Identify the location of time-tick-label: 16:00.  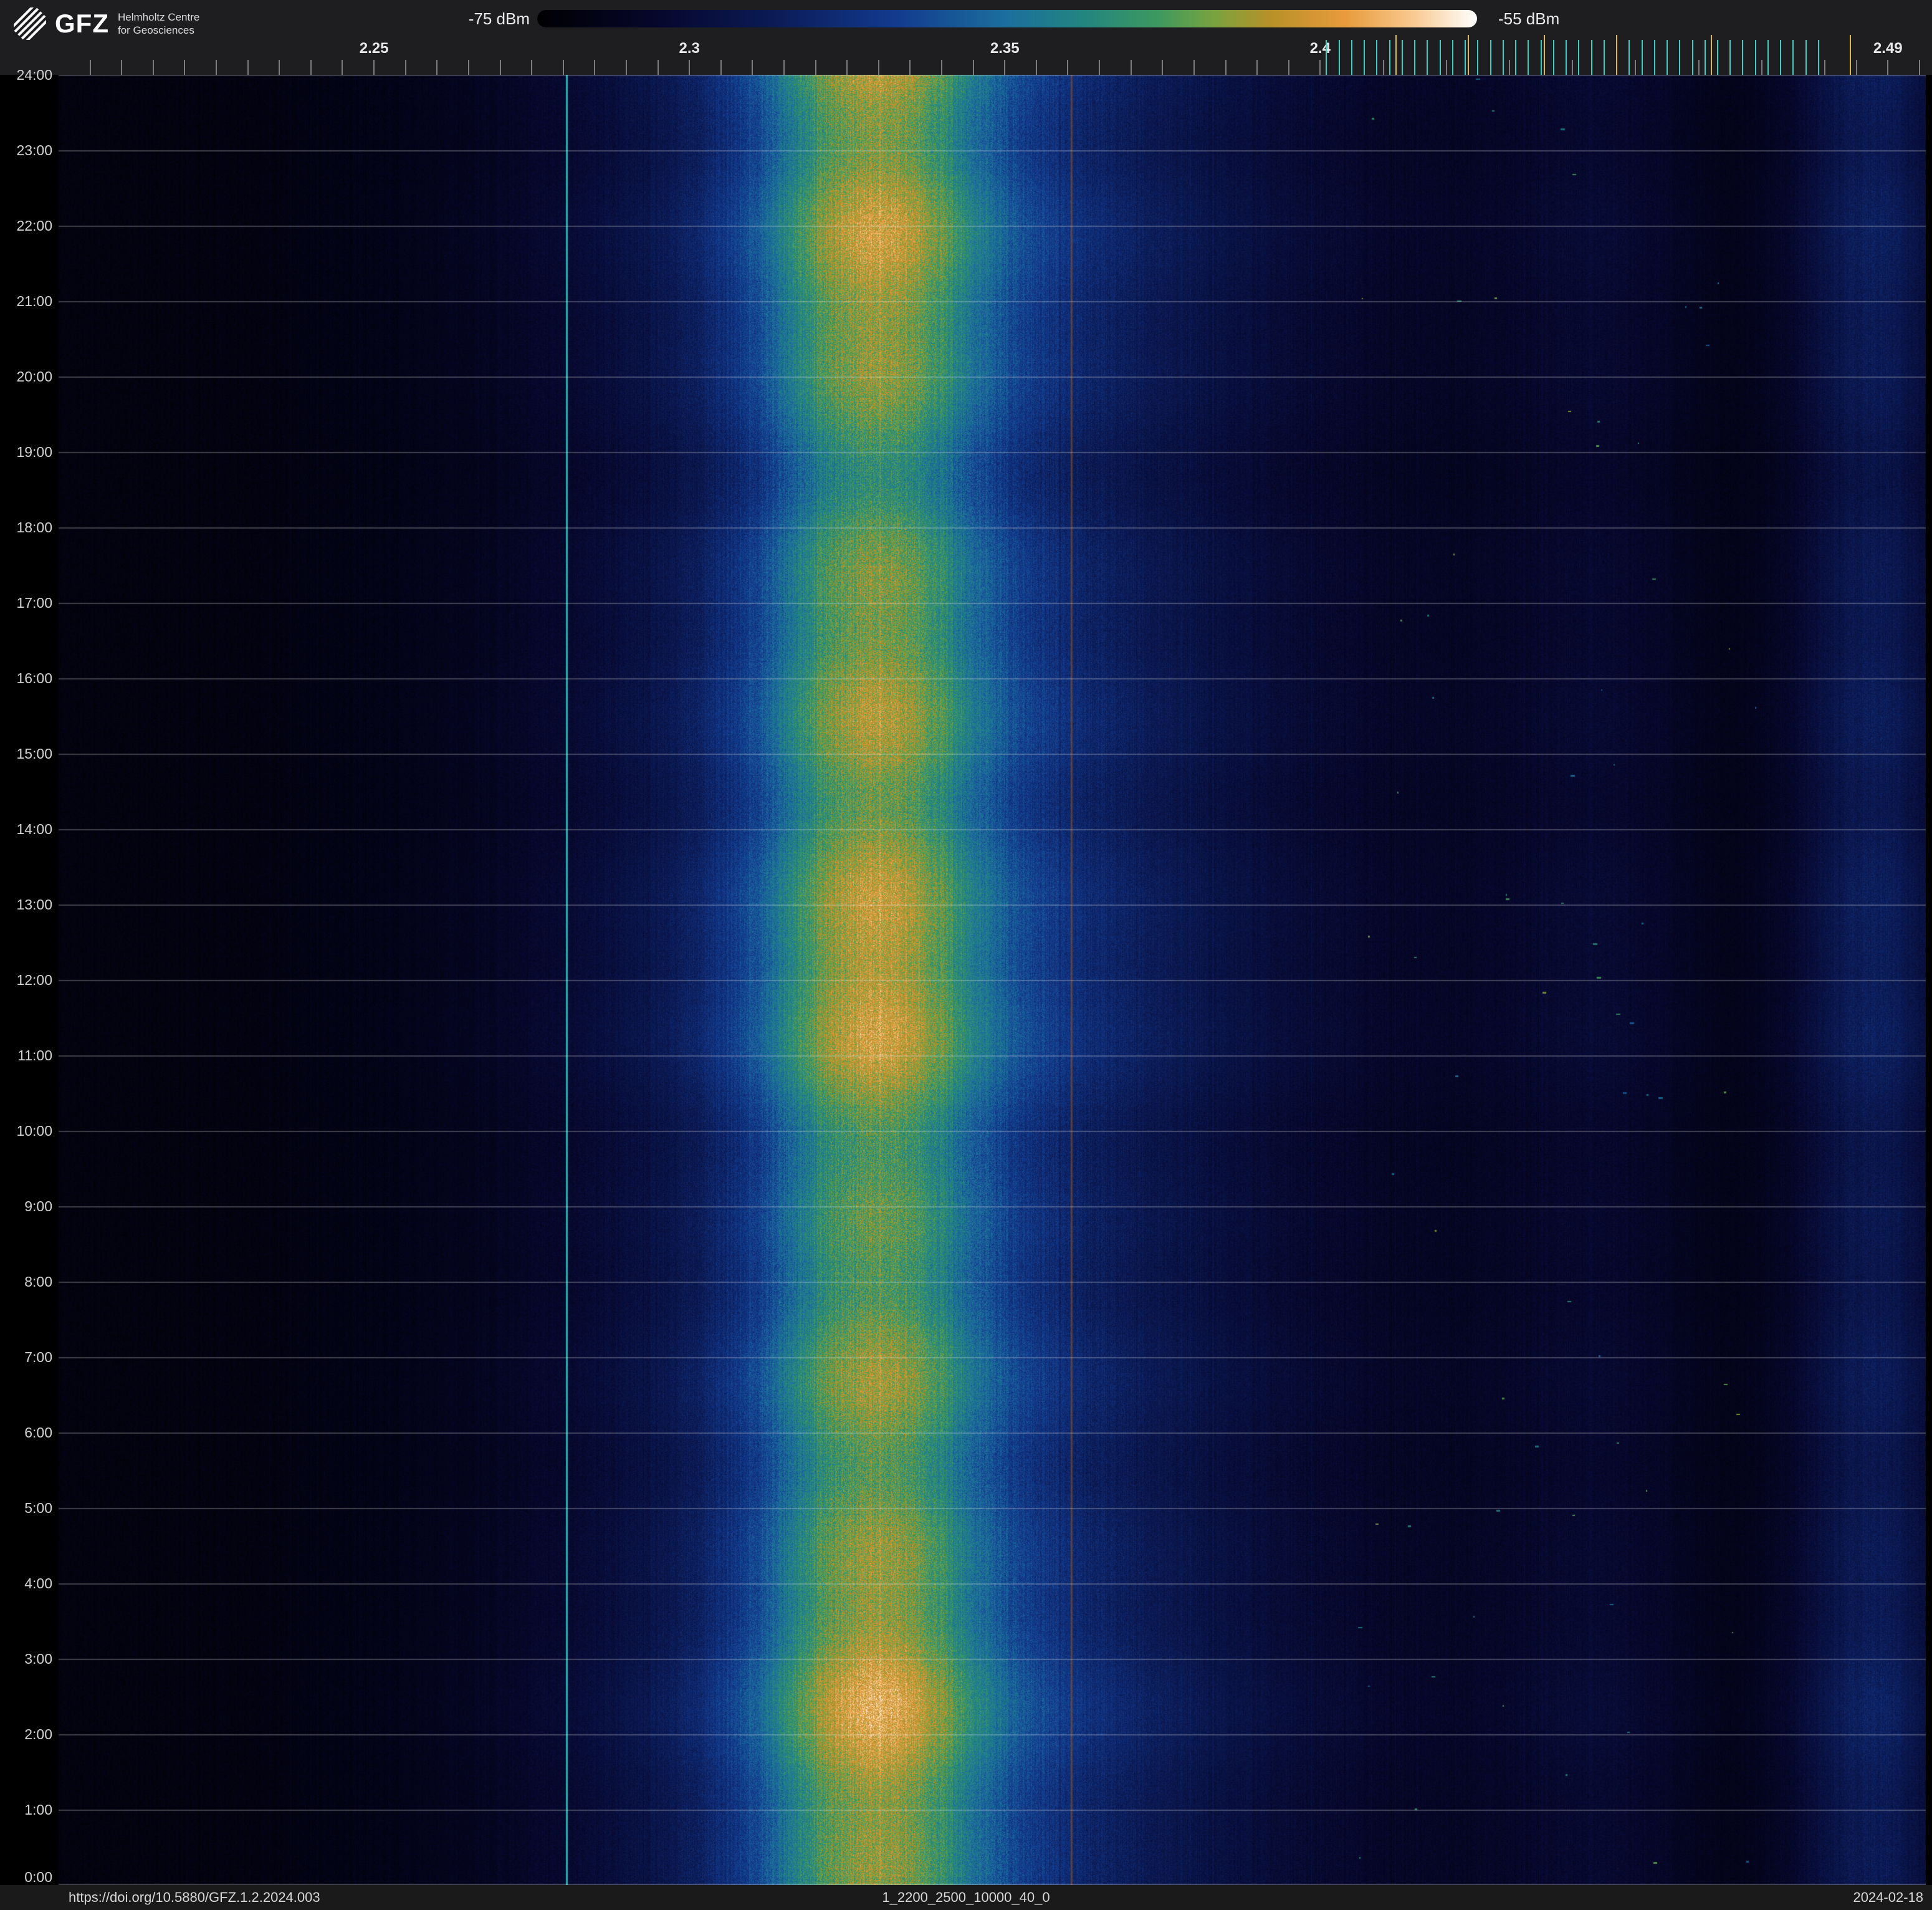
(34, 678).